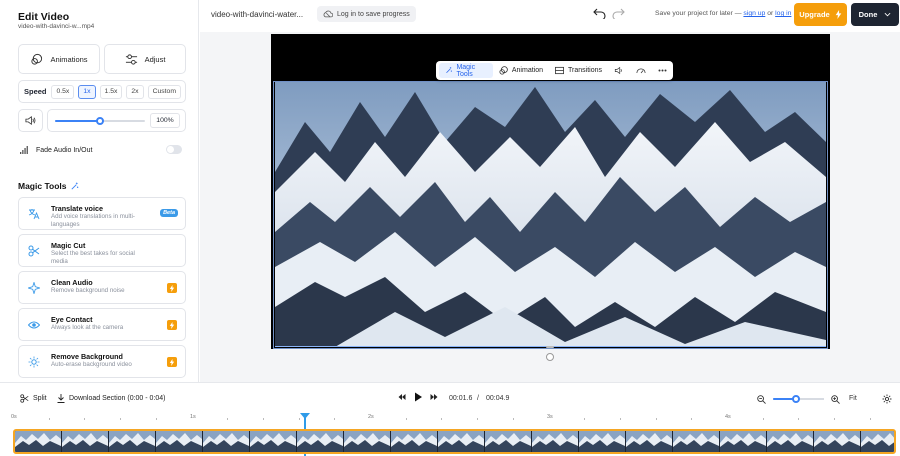  What do you see at coordinates (77, 121) in the screenshot?
I see `volume-slider-fill` at bounding box center [77, 121].